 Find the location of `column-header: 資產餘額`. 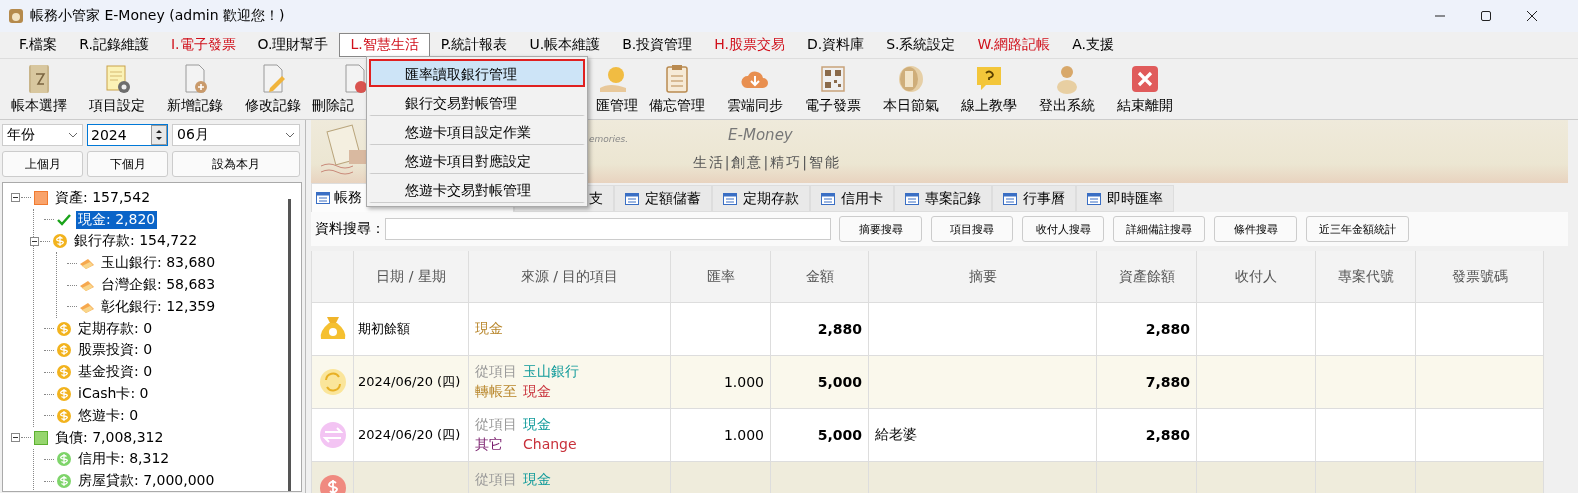

column-header: 資產餘額 is located at coordinates (1147, 277).